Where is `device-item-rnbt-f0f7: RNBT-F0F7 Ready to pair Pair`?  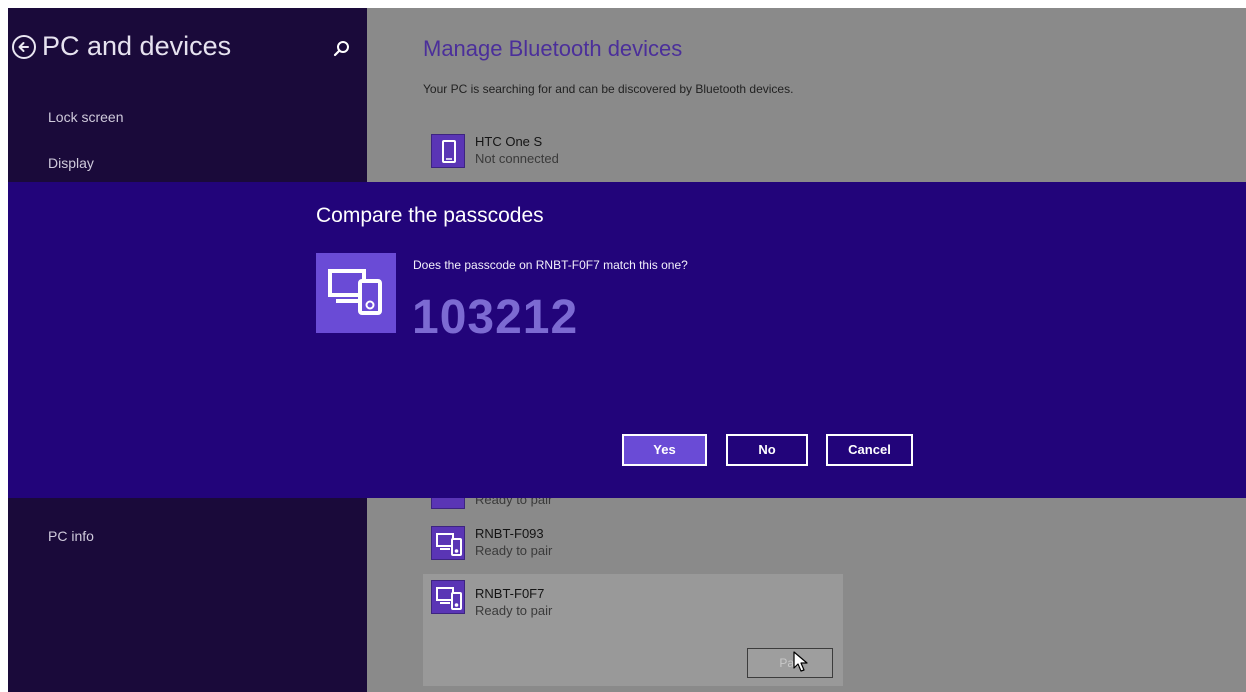
device-item-rnbt-f0f7: RNBT-F0F7 Ready to pair Pair is located at coordinates (633, 630).